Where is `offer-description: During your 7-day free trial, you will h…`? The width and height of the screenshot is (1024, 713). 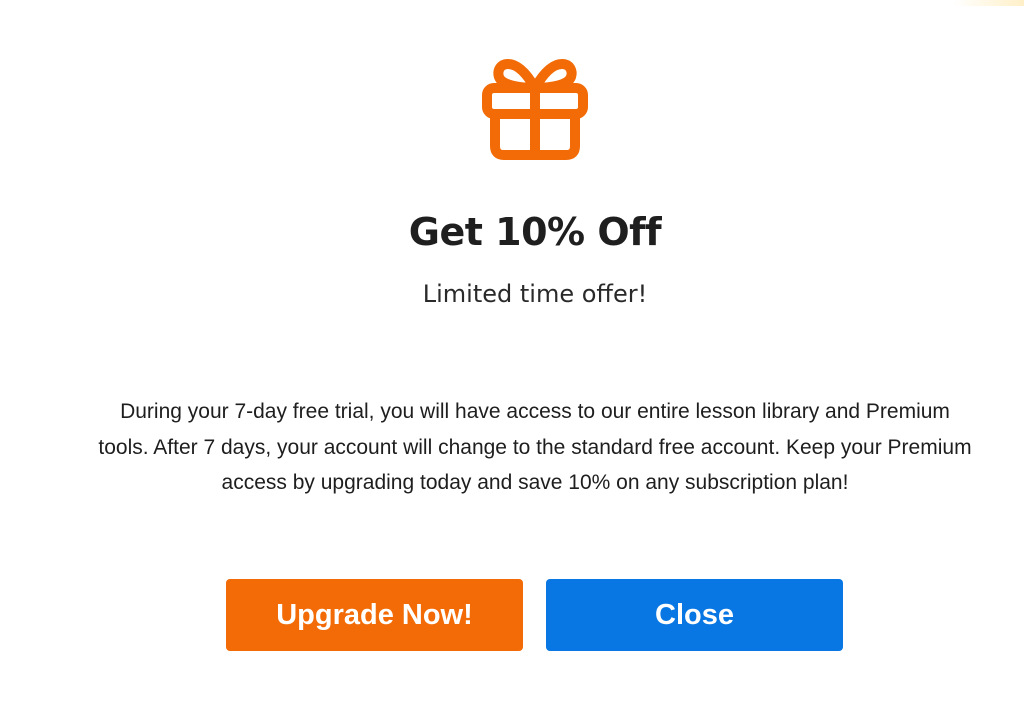
offer-description: During your 7-day free trial, you will h… is located at coordinates (535, 447).